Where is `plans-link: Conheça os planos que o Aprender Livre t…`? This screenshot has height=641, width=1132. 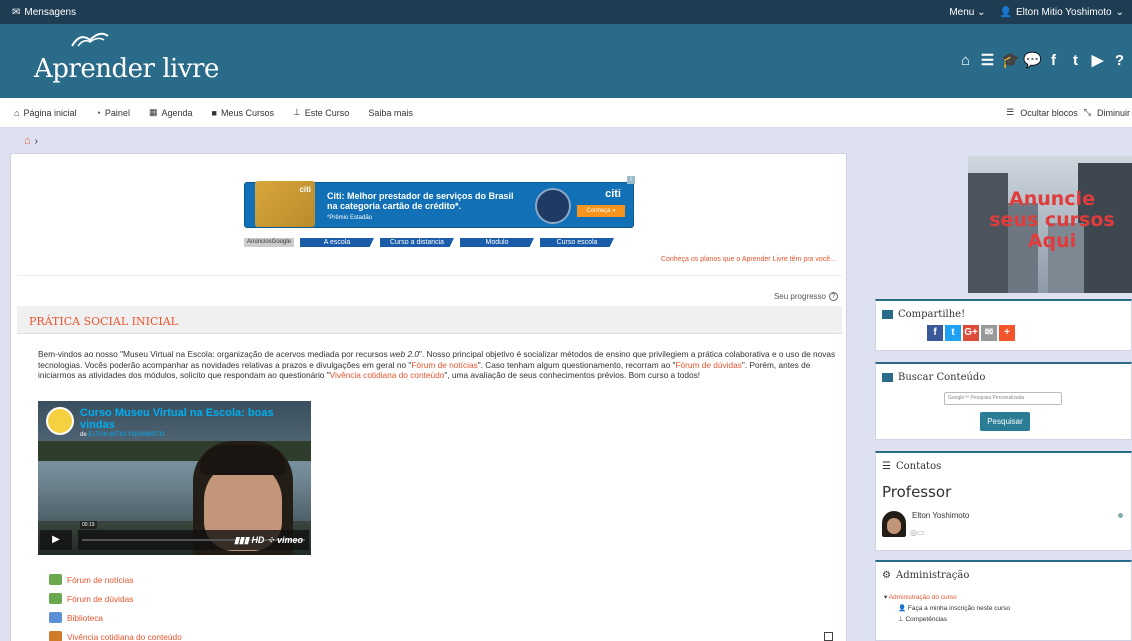 plans-link: Conheça os planos que o Aprender Livre t… is located at coordinates (748, 259).